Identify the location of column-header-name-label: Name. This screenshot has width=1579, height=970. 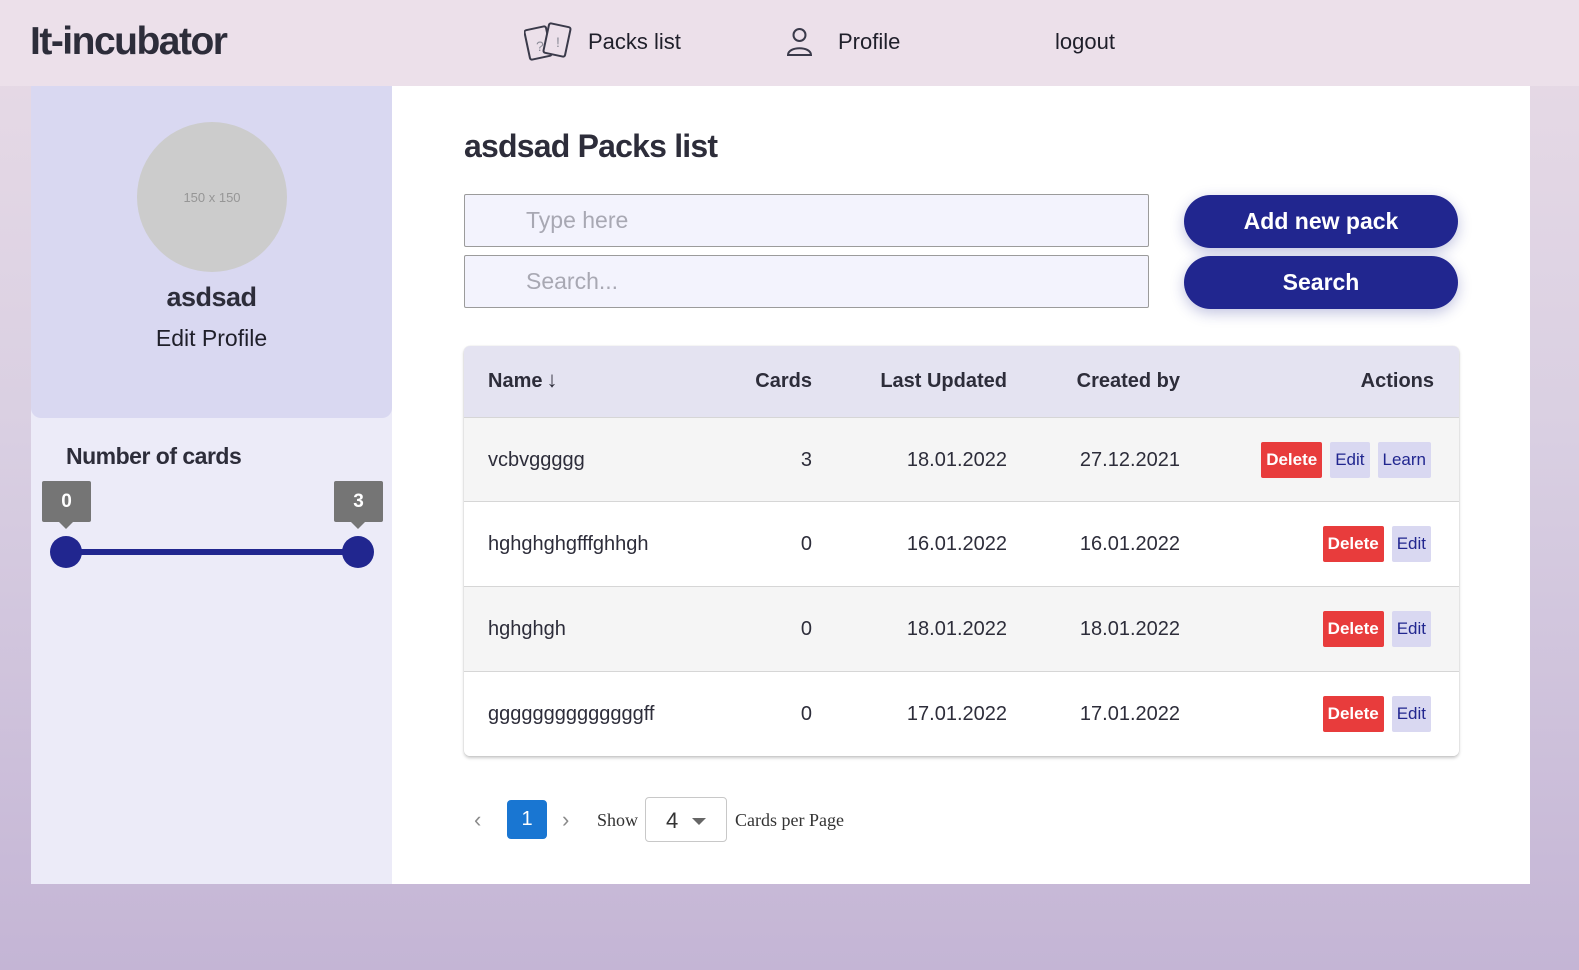
(515, 381).